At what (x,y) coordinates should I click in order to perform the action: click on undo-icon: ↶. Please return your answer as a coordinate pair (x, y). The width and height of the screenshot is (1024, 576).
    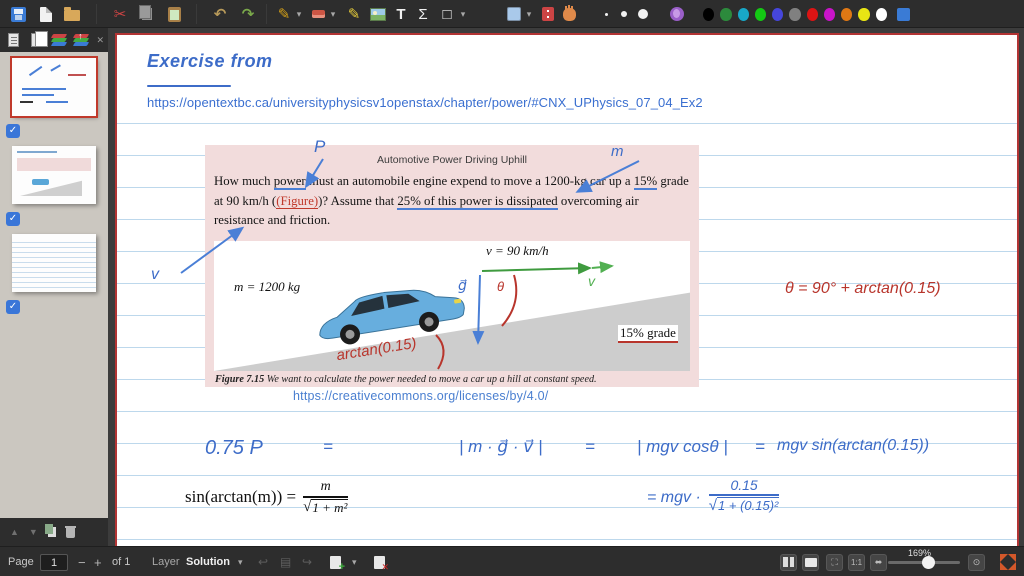
    Looking at the image, I should click on (220, 14).